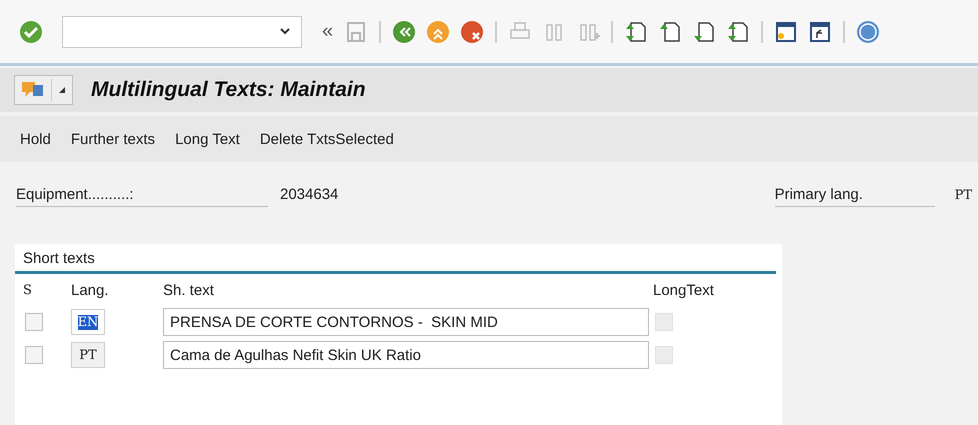 Image resolution: width=978 pixels, height=425 pixels. Describe the element at coordinates (88, 322) in the screenshot. I see `language-field: EN` at that location.